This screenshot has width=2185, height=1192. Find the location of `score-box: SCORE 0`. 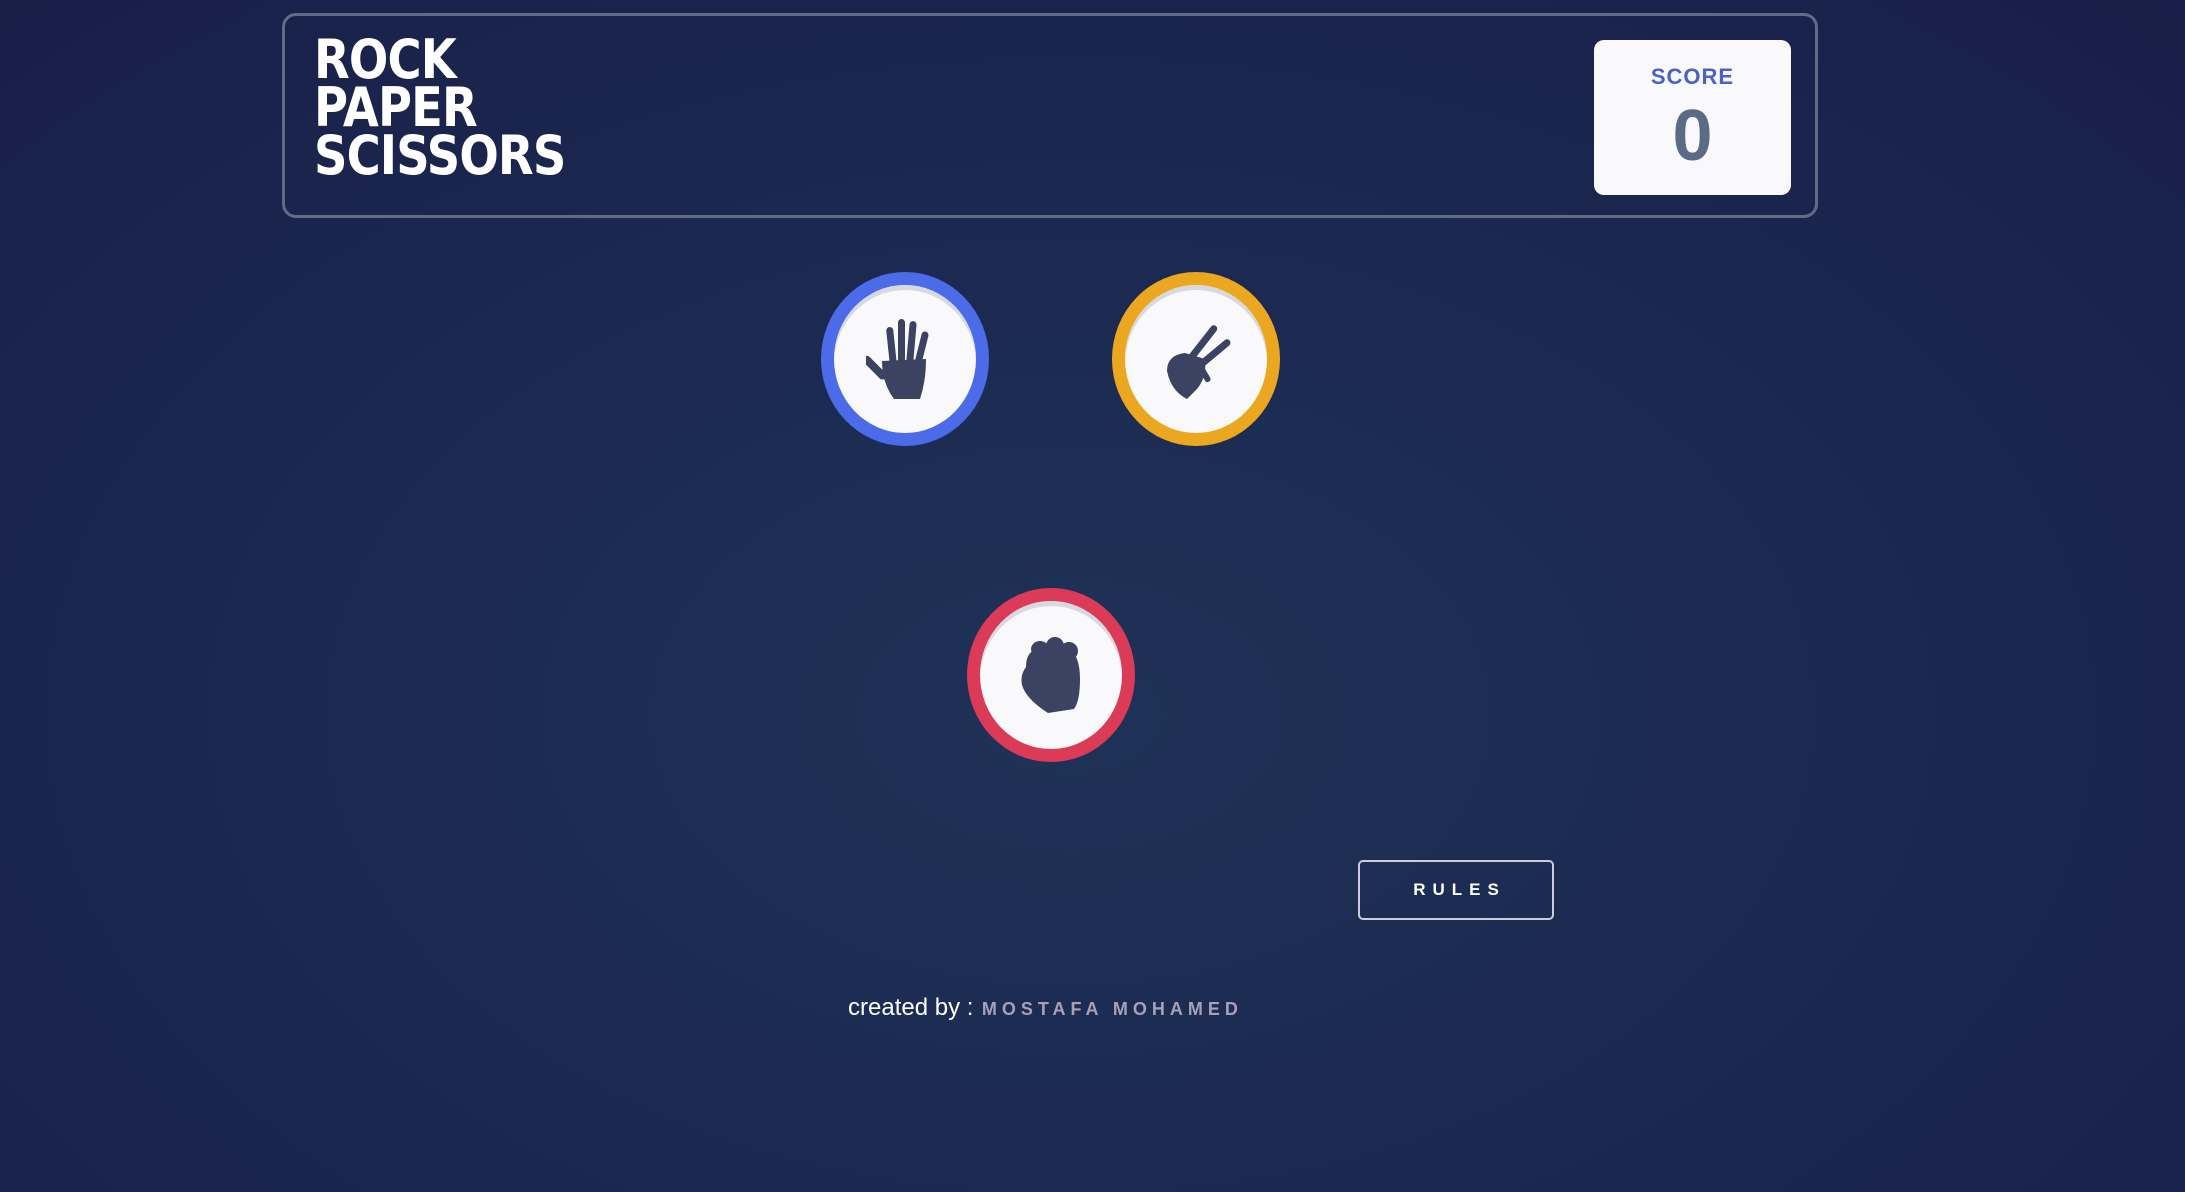

score-box: SCORE 0 is located at coordinates (1692, 117).